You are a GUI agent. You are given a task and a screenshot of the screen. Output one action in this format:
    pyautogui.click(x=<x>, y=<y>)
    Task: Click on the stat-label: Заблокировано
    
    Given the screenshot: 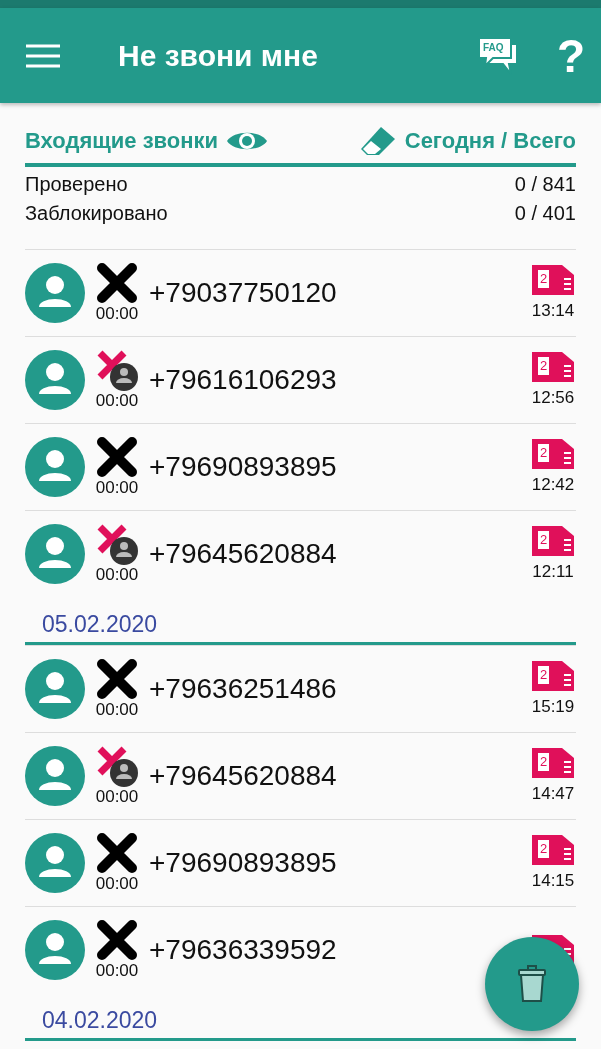 What is the action you would take?
    pyautogui.click(x=96, y=213)
    